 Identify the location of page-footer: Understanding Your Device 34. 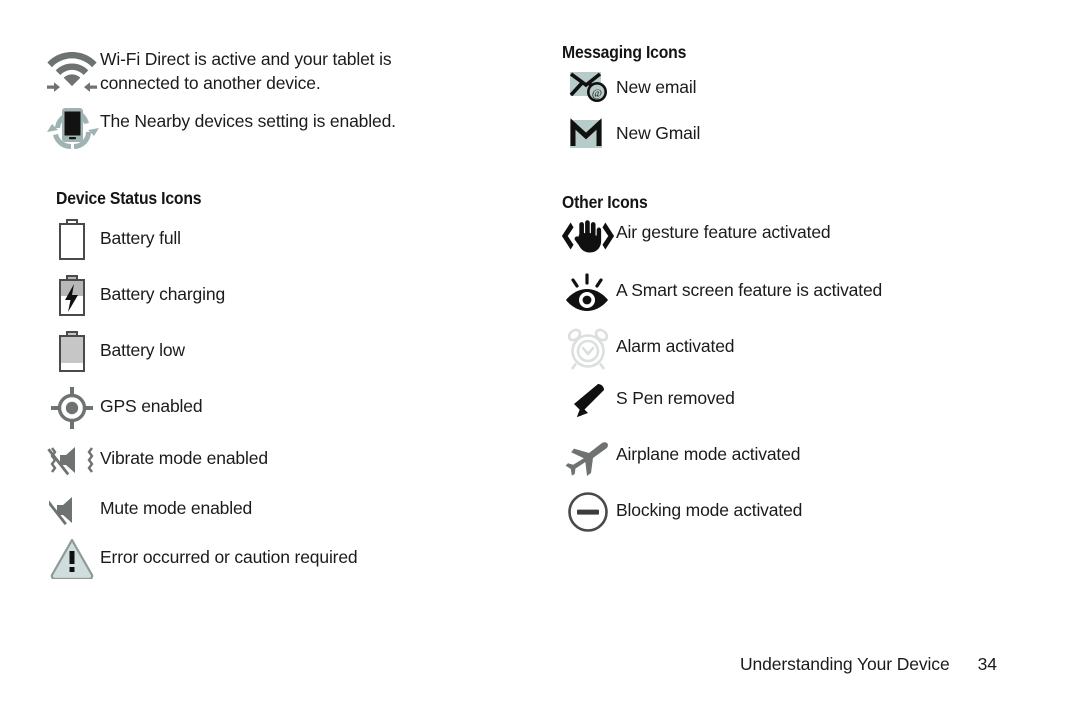
(868, 664).